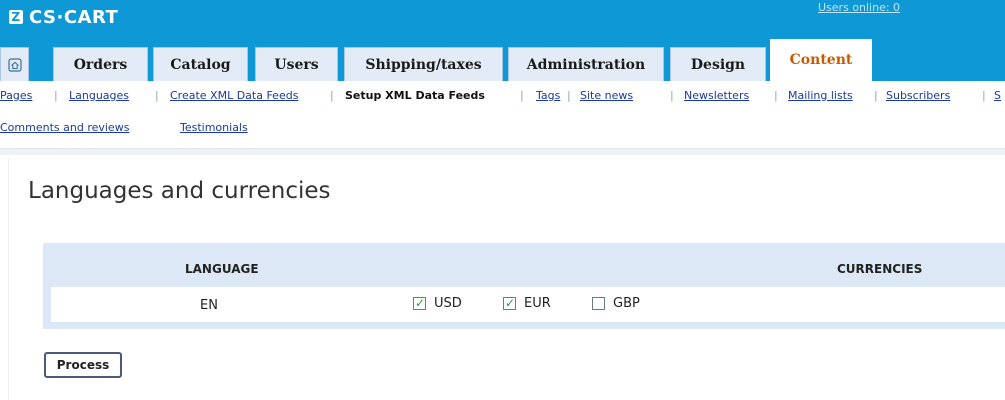  What do you see at coordinates (200, 64) in the screenshot?
I see `tab-catalog: Catalog` at bounding box center [200, 64].